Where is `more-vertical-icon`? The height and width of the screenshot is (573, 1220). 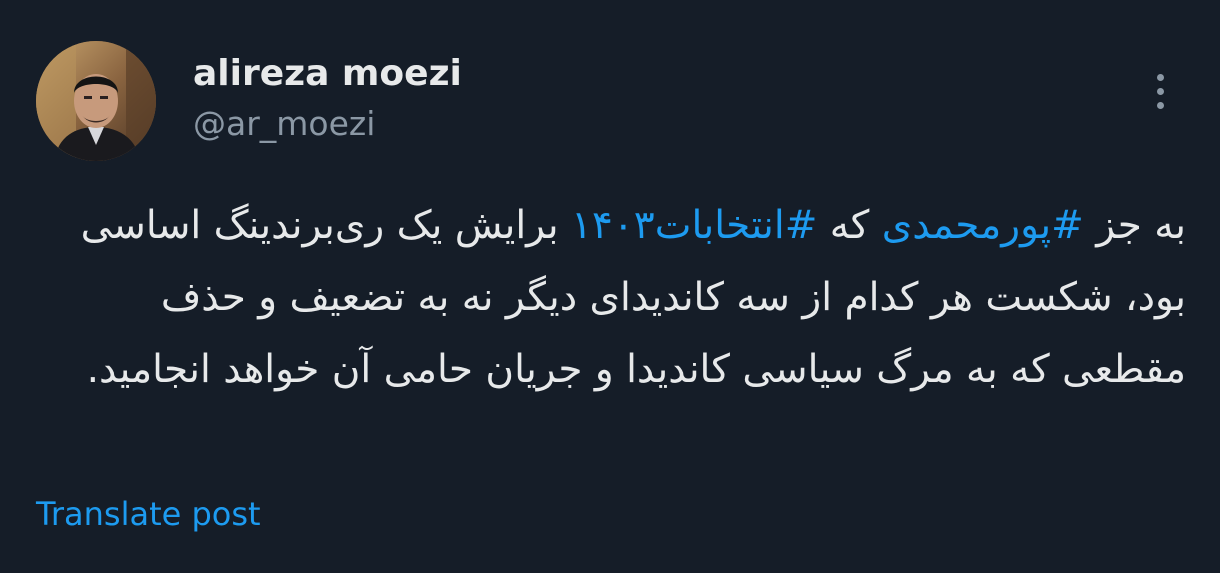
more-vertical-icon is located at coordinates (1160, 77).